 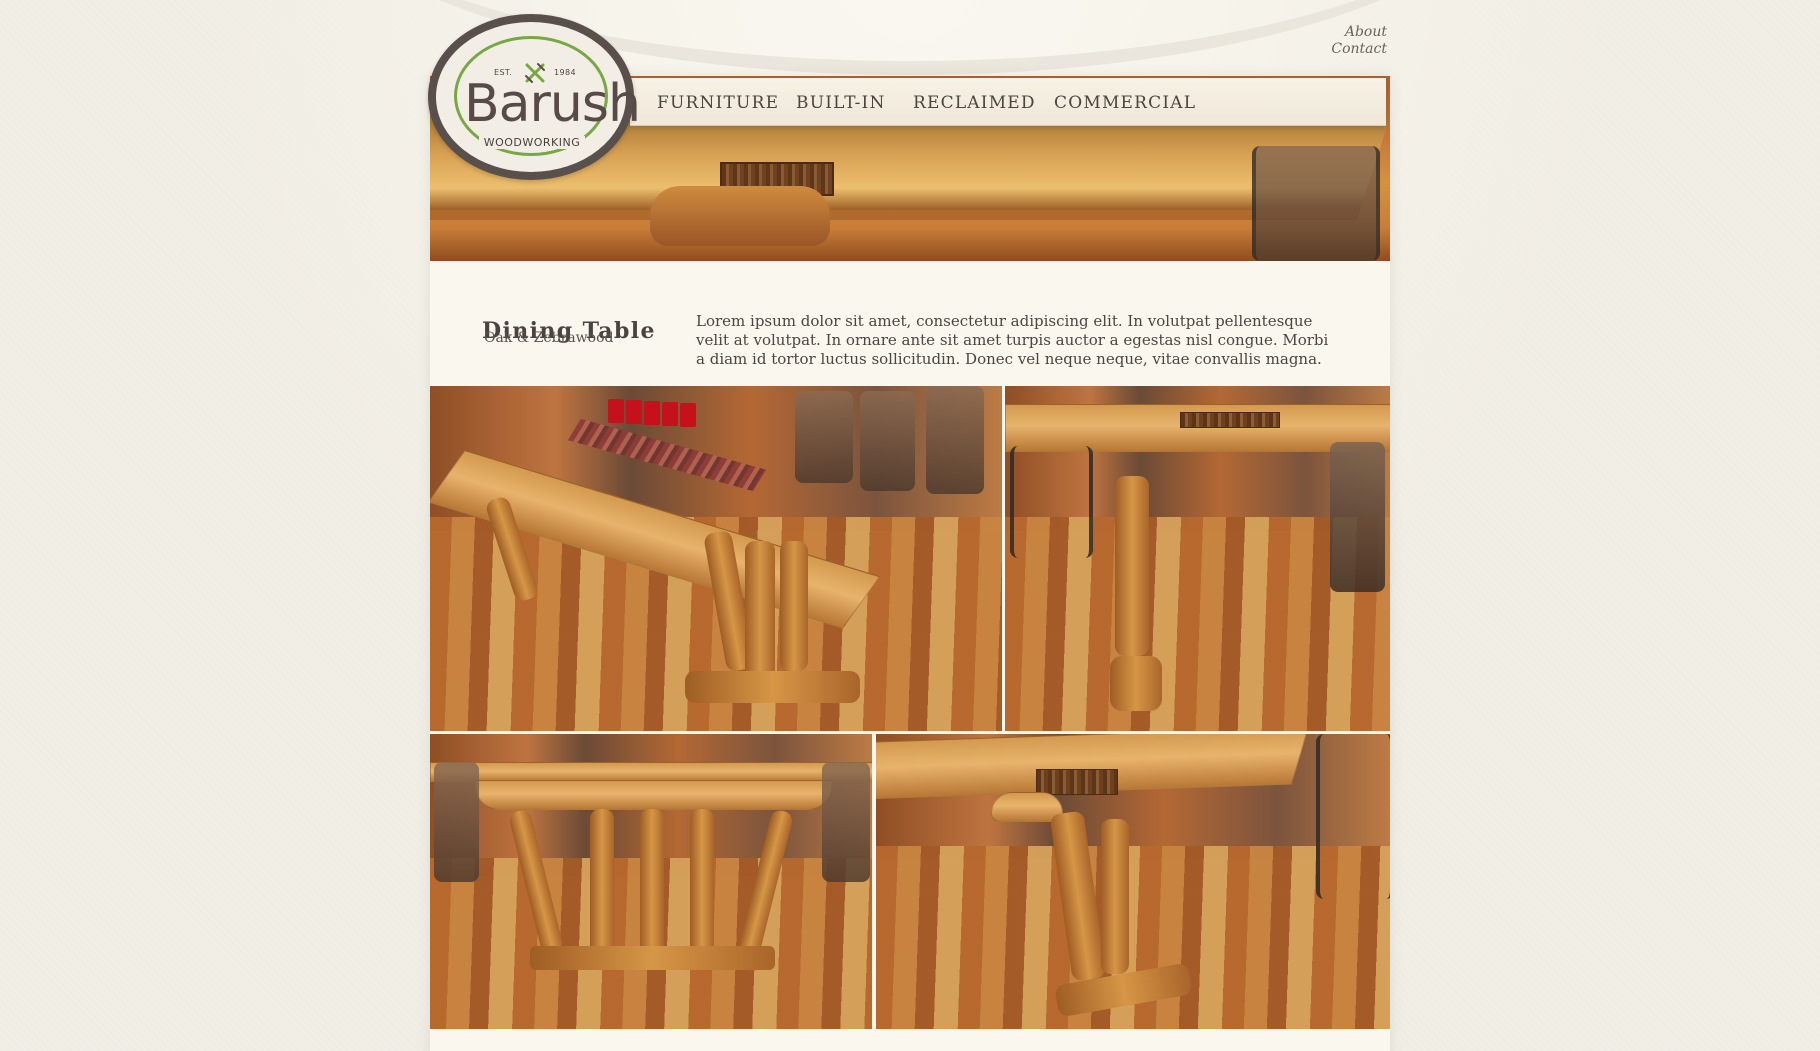 I want to click on nav-built-in: BUILT-IN, so click(x=841, y=103).